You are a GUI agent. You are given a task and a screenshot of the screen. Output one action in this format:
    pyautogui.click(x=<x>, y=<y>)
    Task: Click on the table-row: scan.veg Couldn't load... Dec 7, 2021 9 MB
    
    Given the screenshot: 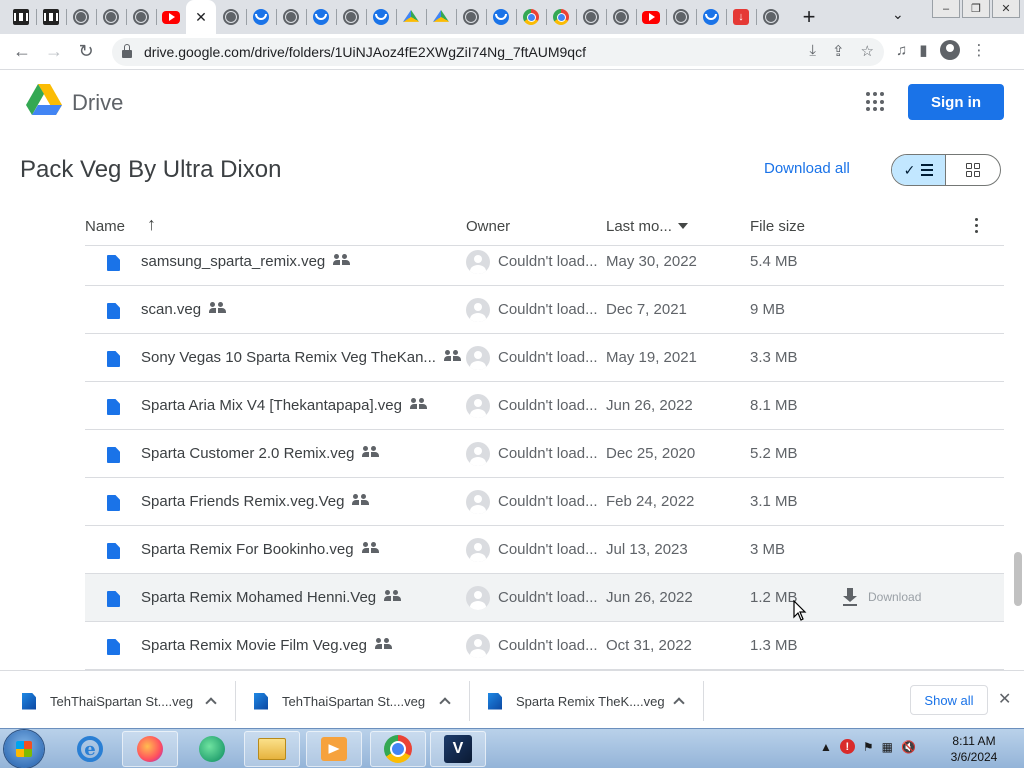 What is the action you would take?
    pyautogui.click(x=544, y=310)
    